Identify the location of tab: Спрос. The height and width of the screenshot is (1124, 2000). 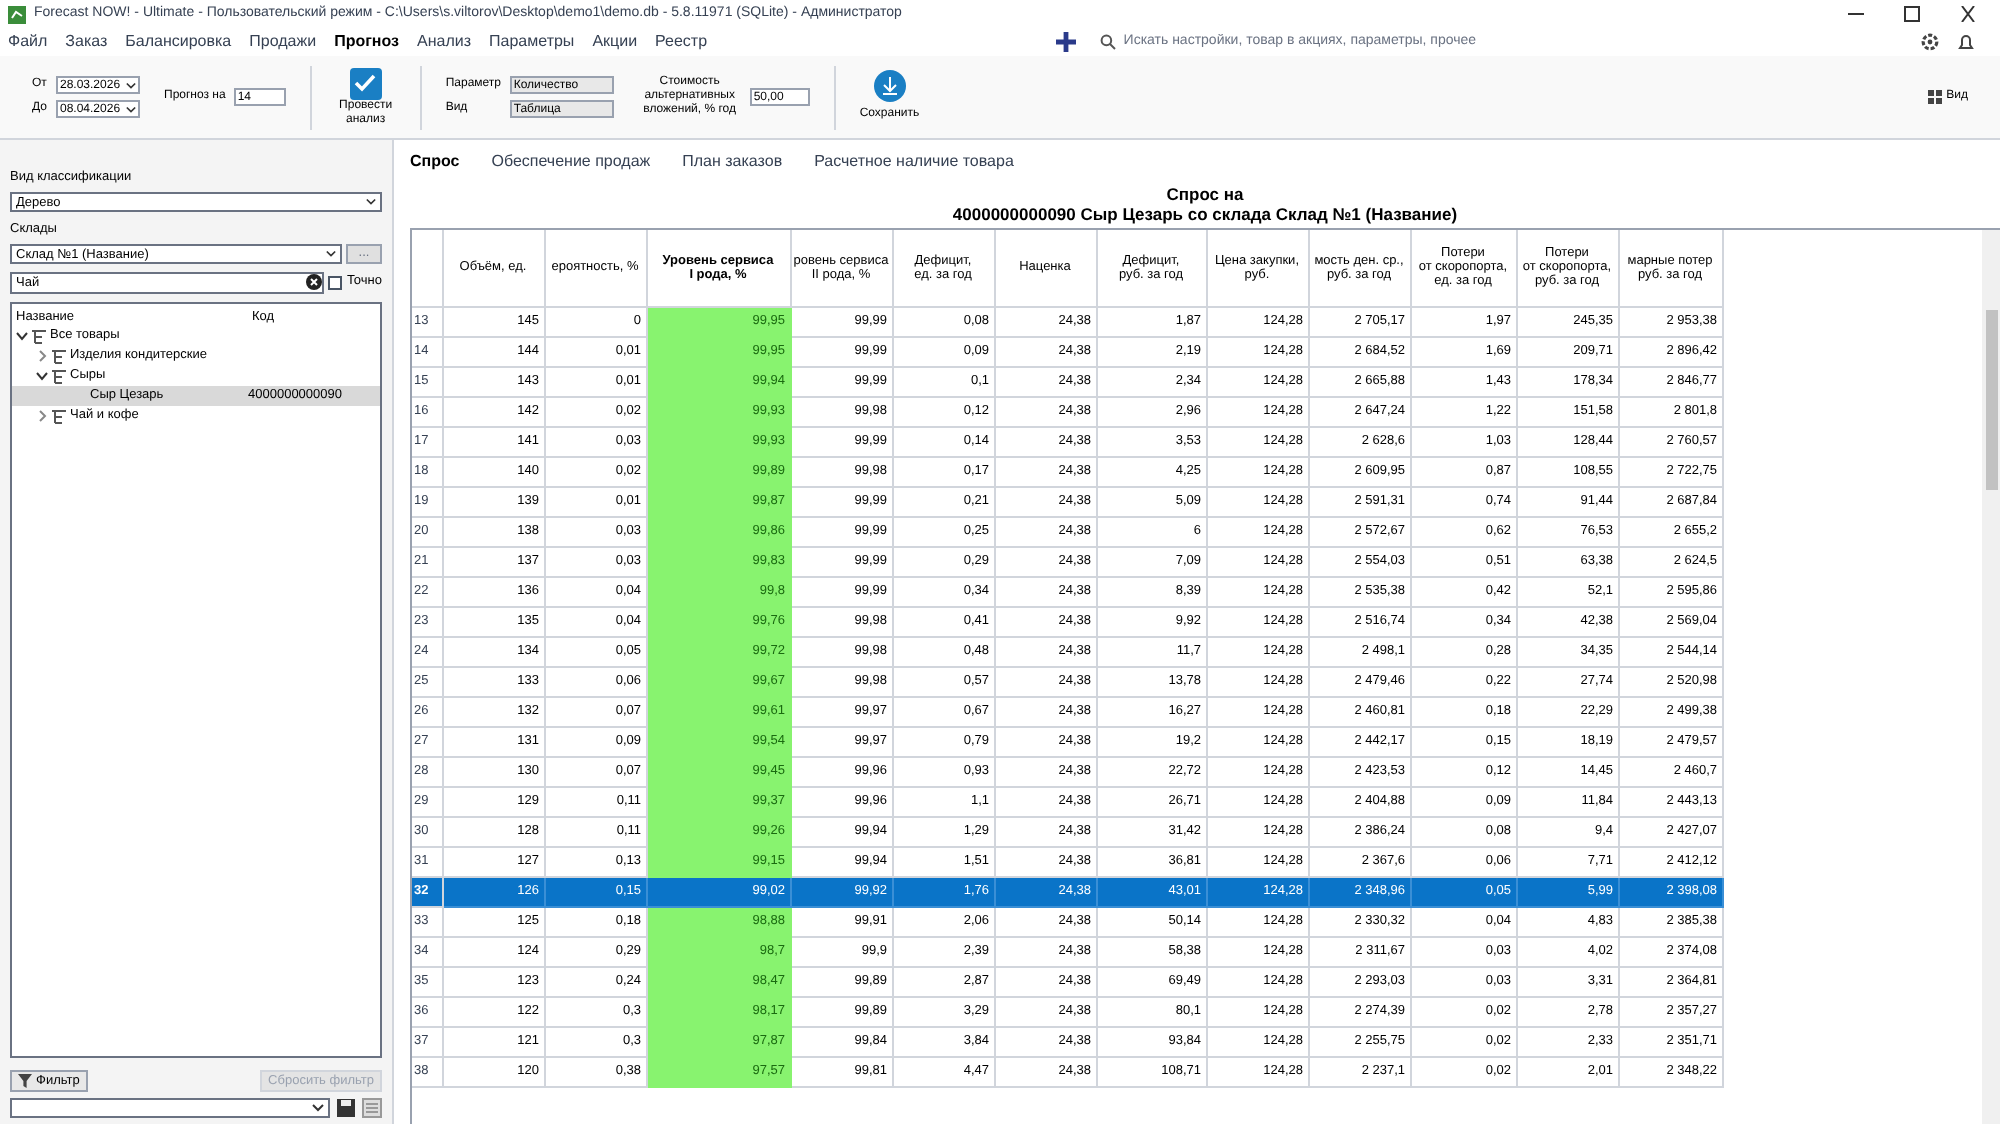
(435, 162).